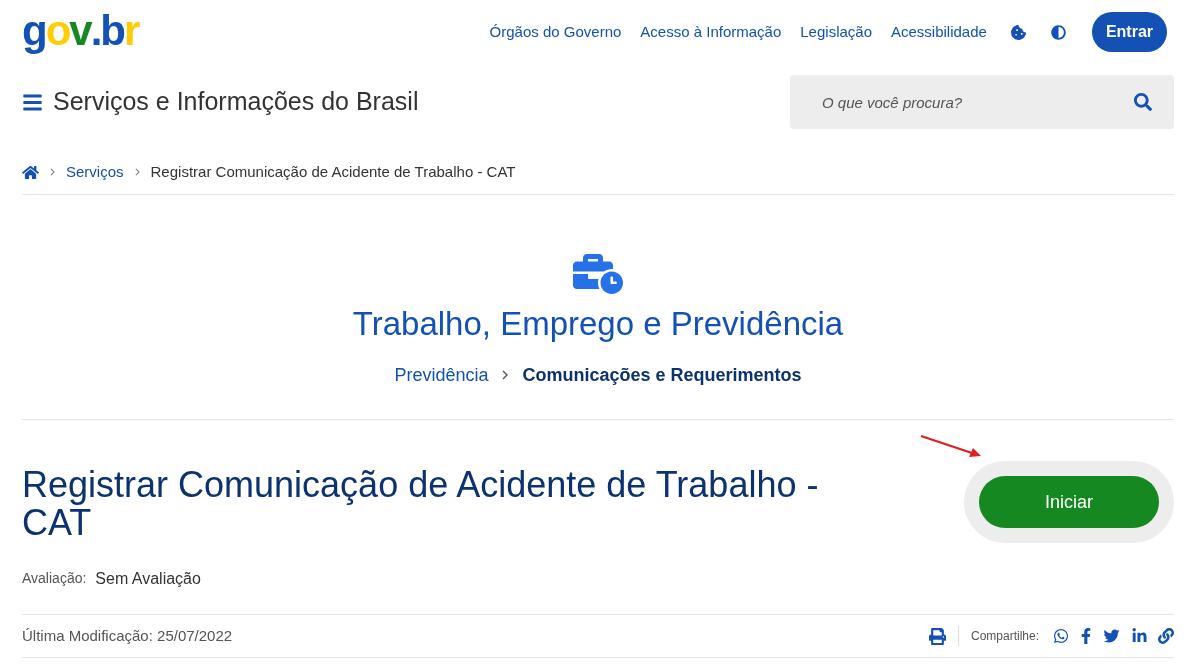 Image resolution: width=1192 pixels, height=672 pixels. What do you see at coordinates (333, 171) in the screenshot?
I see `breadcrumb-current: Registrar Comunicação de Acidente de Trabalho - CAT` at bounding box center [333, 171].